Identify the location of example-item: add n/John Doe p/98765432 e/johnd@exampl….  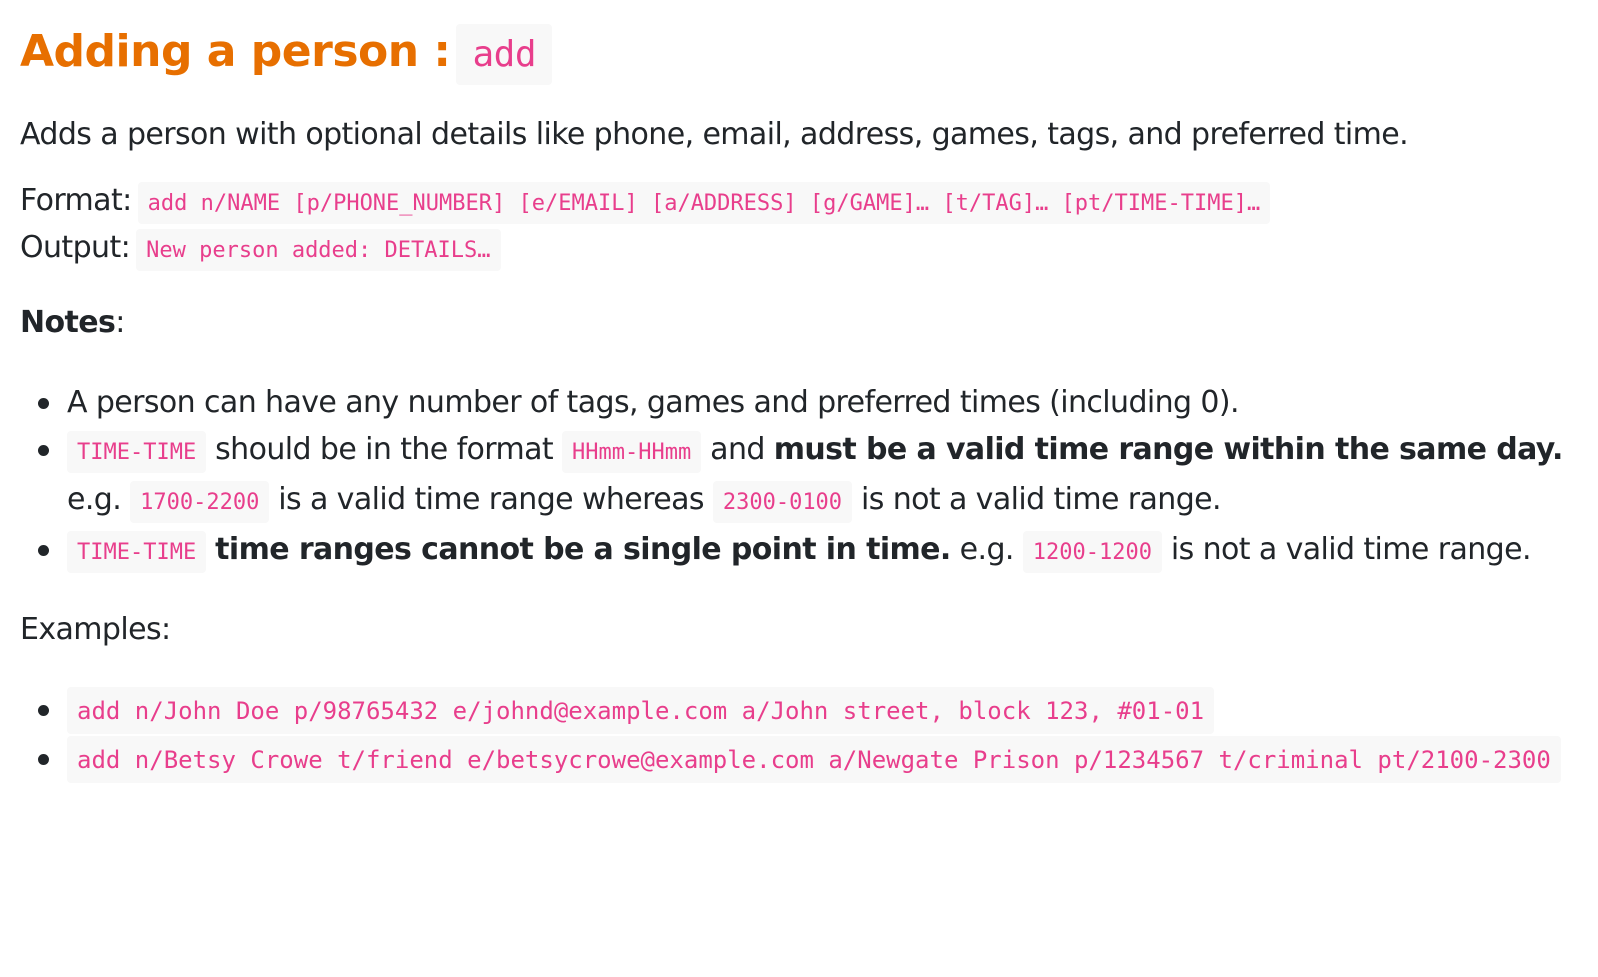
(800, 710).